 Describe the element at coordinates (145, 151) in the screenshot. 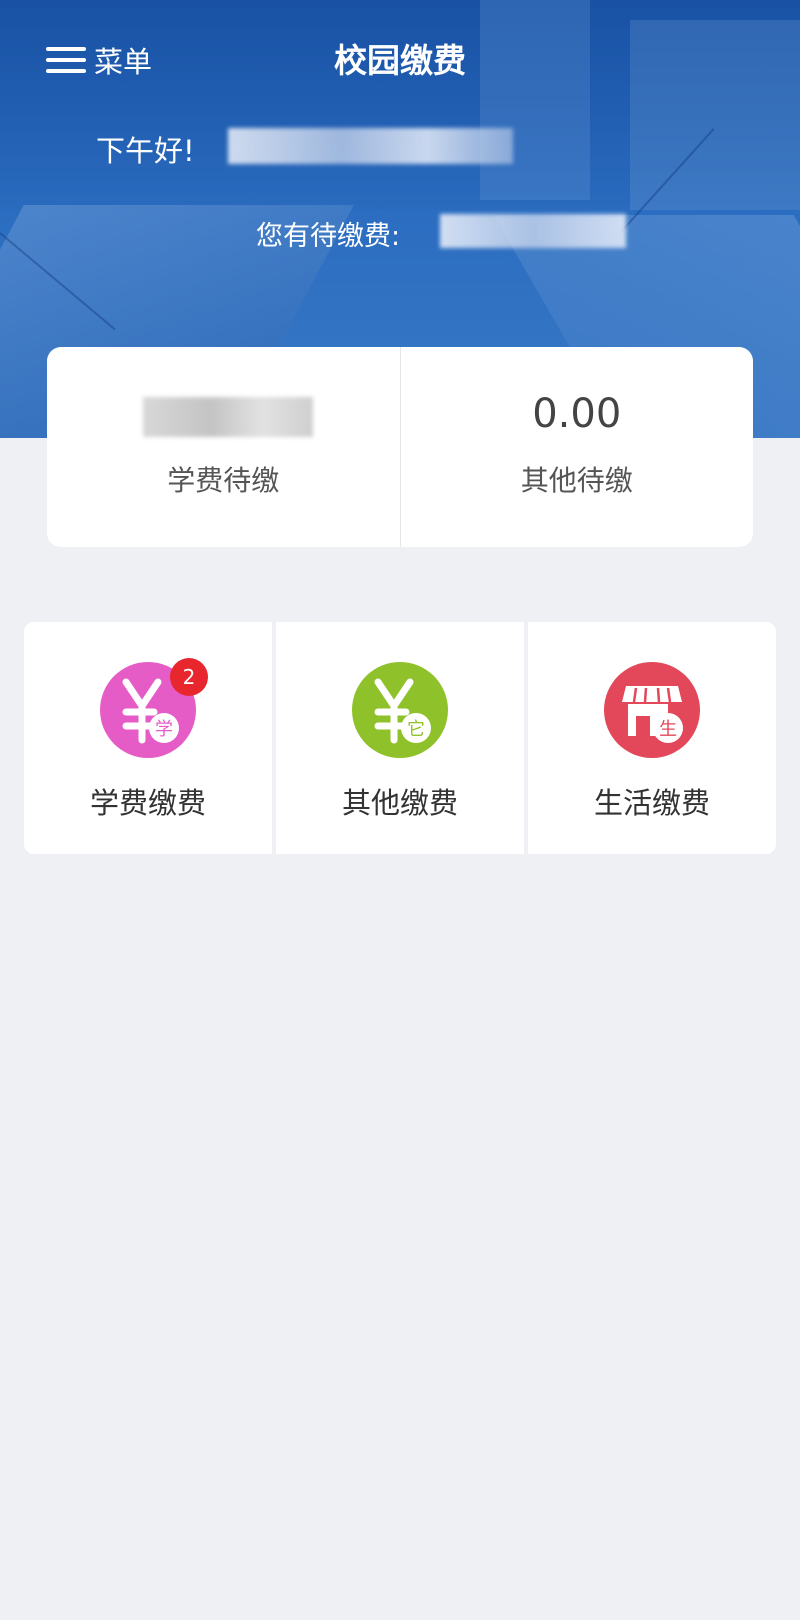

I see `greeting-text: 下午好!` at that location.